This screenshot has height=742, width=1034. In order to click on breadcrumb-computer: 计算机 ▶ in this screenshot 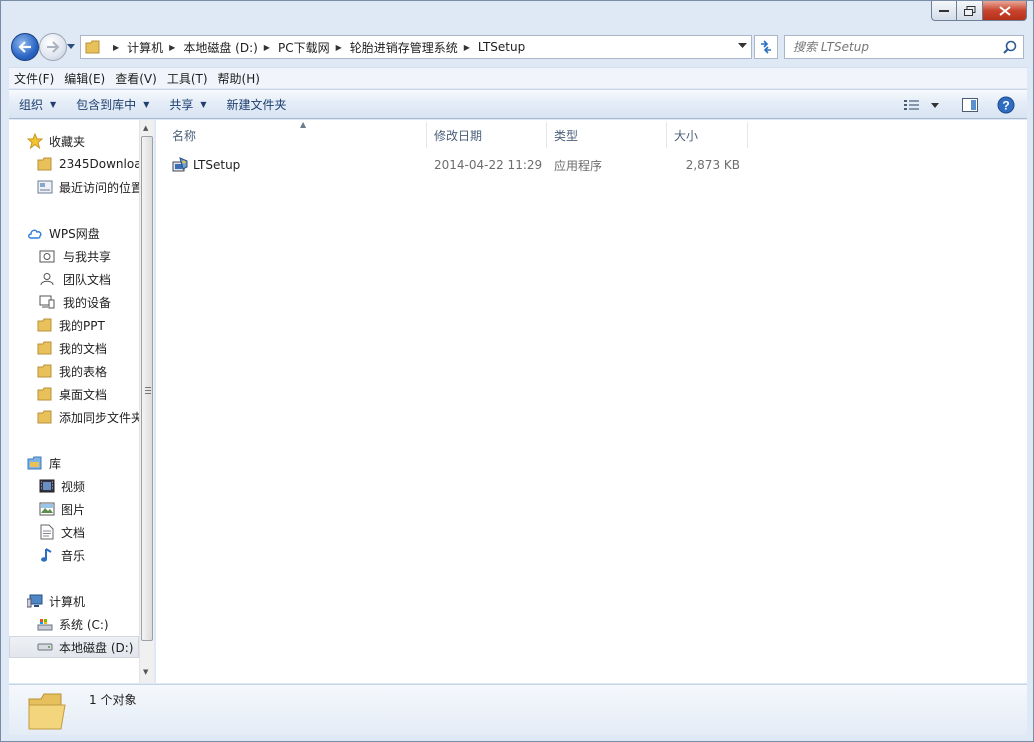, I will do `click(155, 47)`.